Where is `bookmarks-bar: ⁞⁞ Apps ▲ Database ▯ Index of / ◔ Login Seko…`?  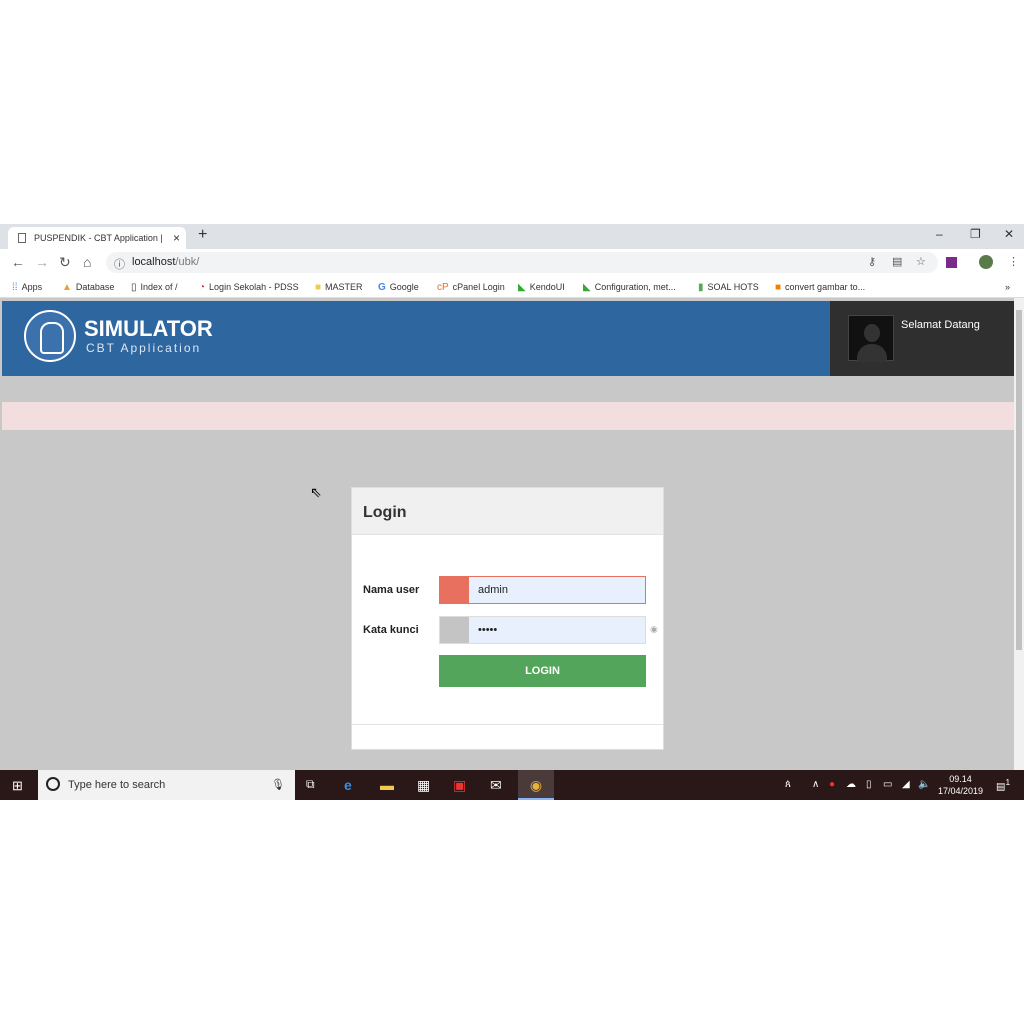
bookmarks-bar: ⁞⁞ Apps ▲ Database ▯ Index of / ◔ Login Seko… is located at coordinates (512, 287).